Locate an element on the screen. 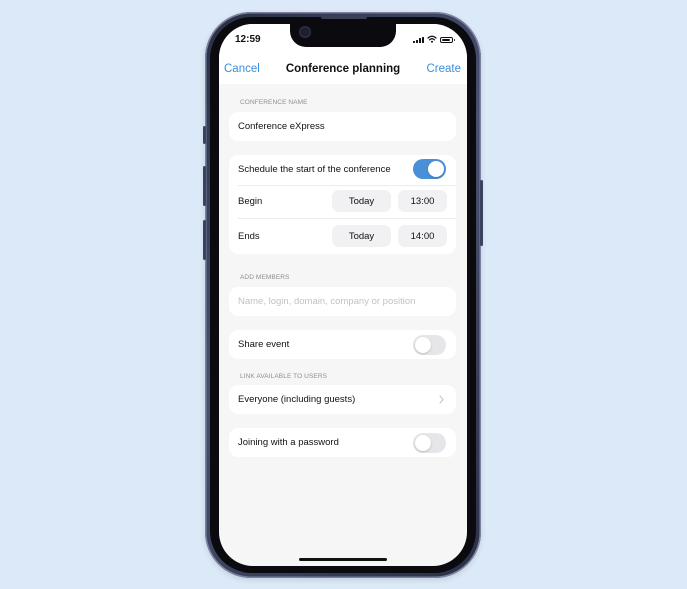 This screenshot has width=687, height=589. share-event-toggle is located at coordinates (429, 344).